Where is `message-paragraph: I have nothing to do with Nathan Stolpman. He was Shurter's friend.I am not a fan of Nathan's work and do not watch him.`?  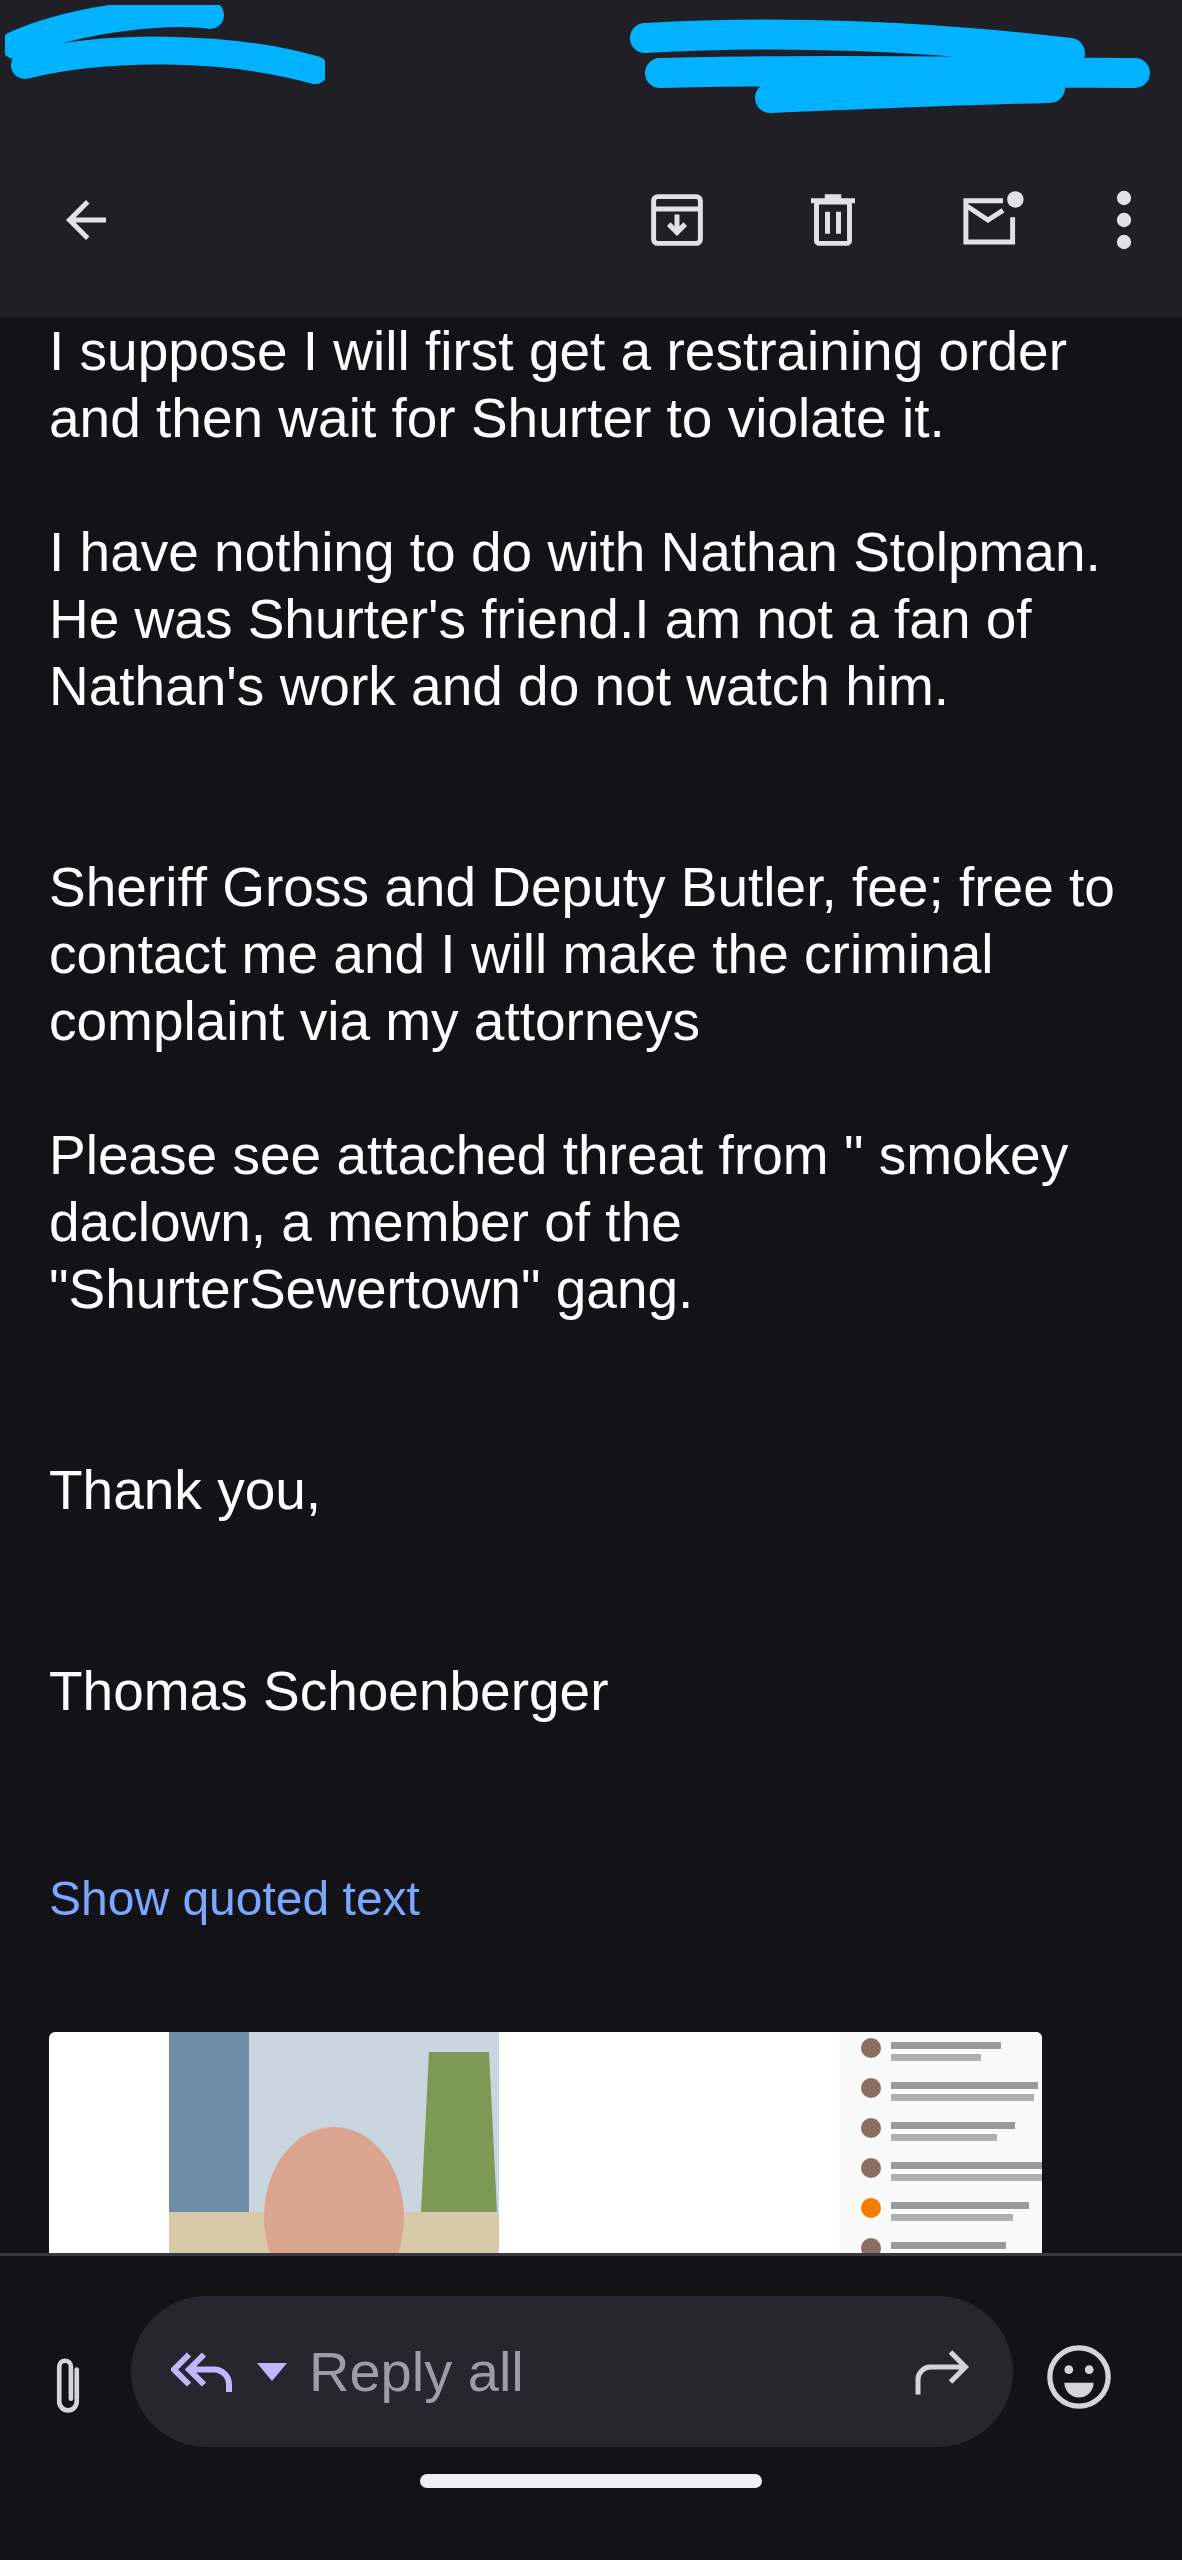
message-paragraph: I have nothing to do with Nathan Stolpman. He was Shurter's friend.I am not a fan of Nathan's work and do not watch him. is located at coordinates (575, 619).